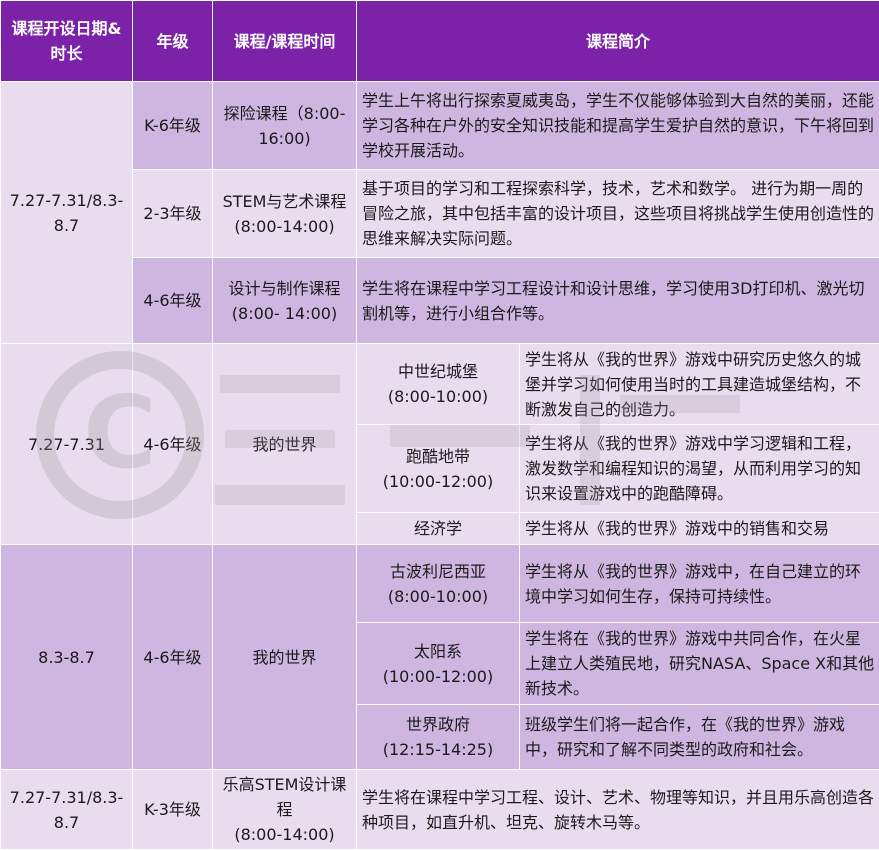 This screenshot has width=879, height=850. Describe the element at coordinates (699, 584) in the screenshot. I see `description-cell: 学生将从《我的世界》游戏中，在自己建立的环境中学习如何生存，保持可持续性。` at that location.